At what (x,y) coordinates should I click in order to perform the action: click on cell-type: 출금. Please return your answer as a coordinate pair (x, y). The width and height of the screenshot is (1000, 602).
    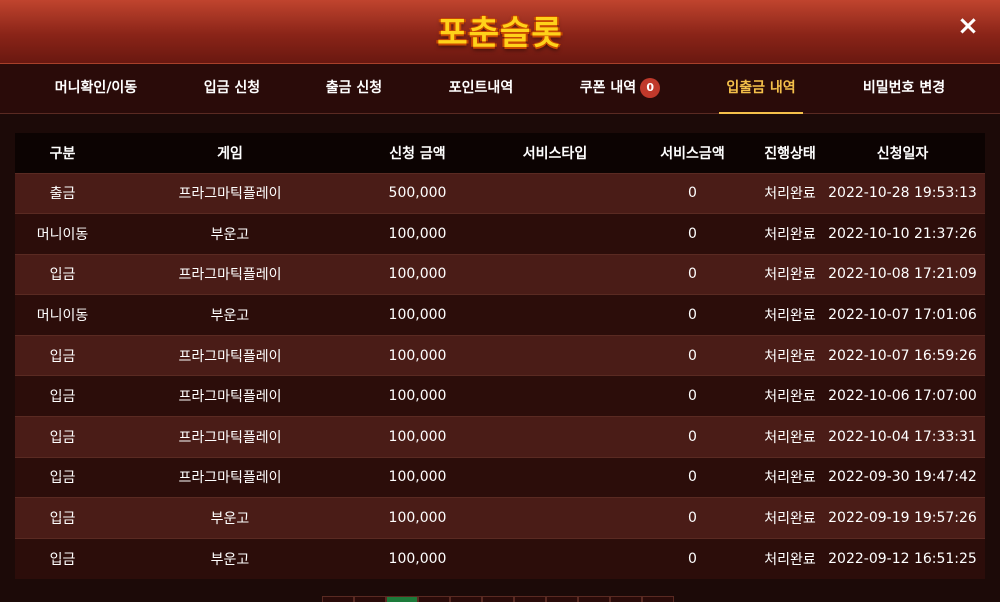
    Looking at the image, I should click on (62, 193).